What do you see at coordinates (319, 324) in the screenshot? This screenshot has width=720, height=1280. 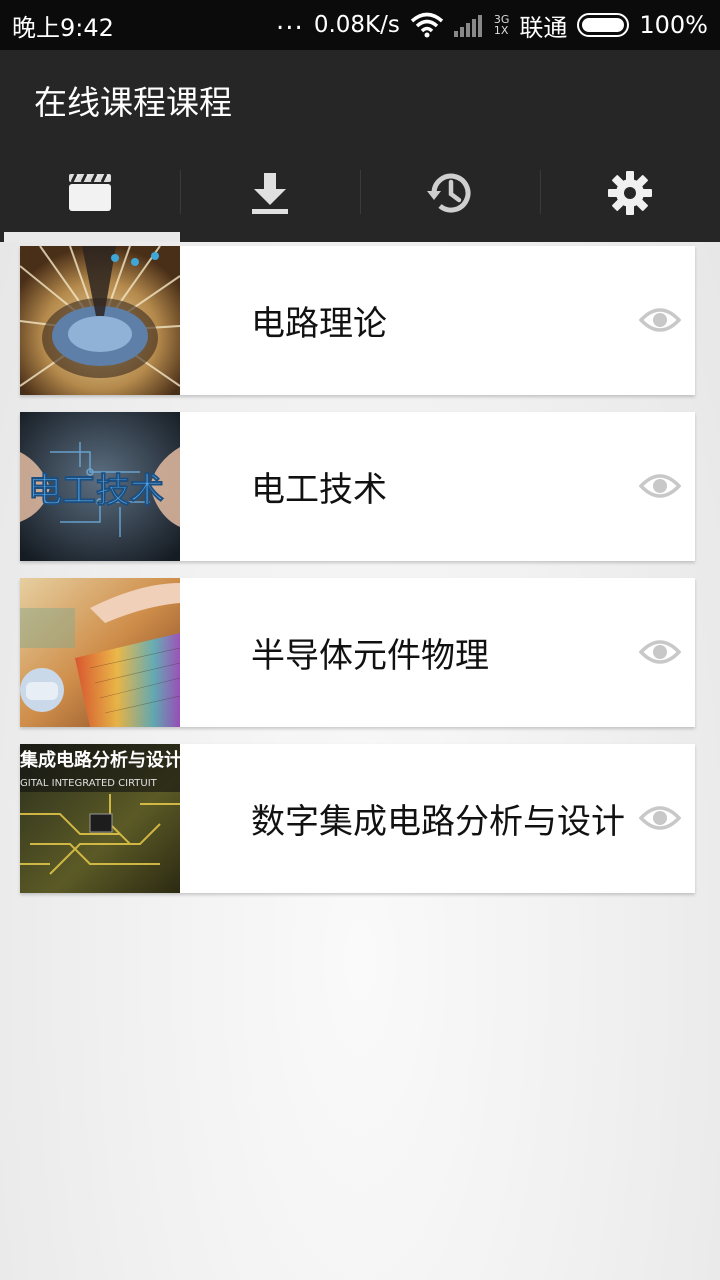 I see `course-title: 电路理论` at bounding box center [319, 324].